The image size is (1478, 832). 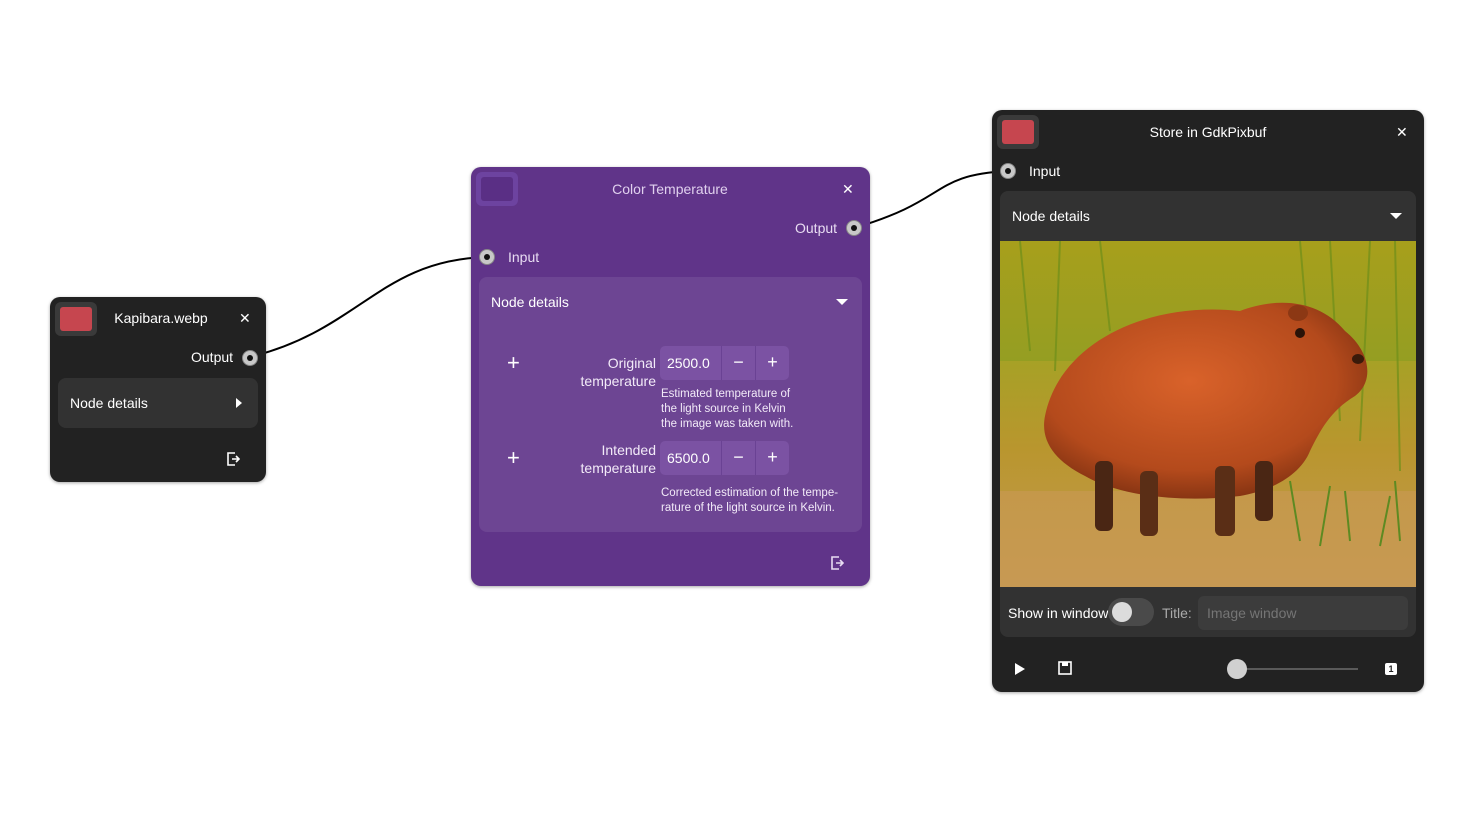 I want to click on original-temperature-spin: 2500.0 − +, so click(x=724, y=363).